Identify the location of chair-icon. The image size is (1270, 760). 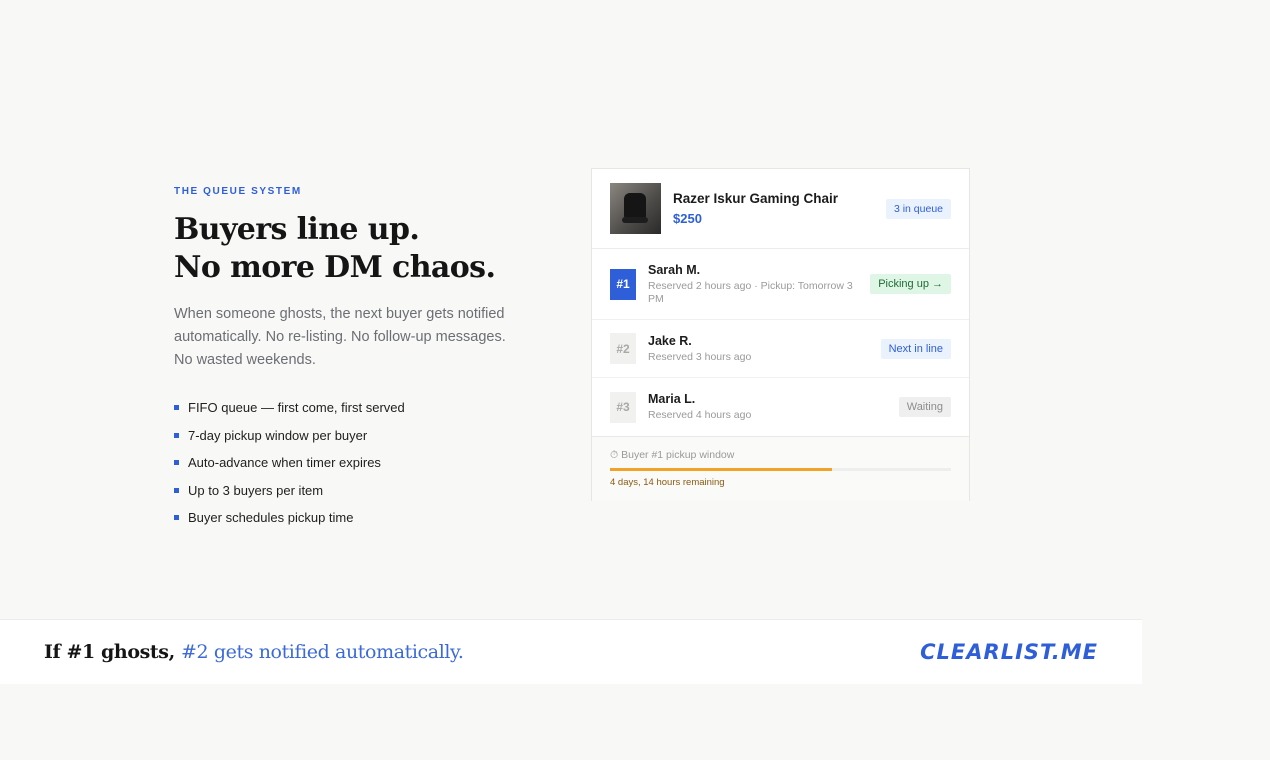
(635, 206).